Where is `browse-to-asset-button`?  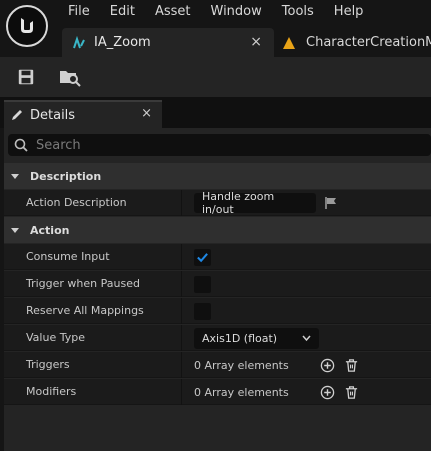 browse-to-asset-button is located at coordinates (70, 77).